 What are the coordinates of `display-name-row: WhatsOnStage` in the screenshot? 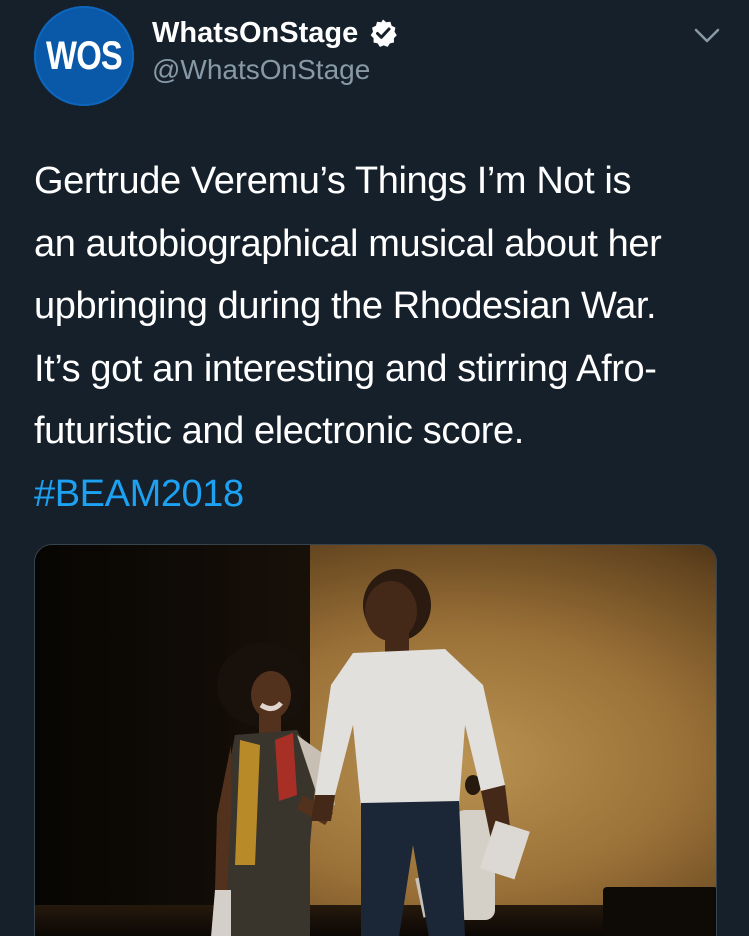 It's located at (275, 33).